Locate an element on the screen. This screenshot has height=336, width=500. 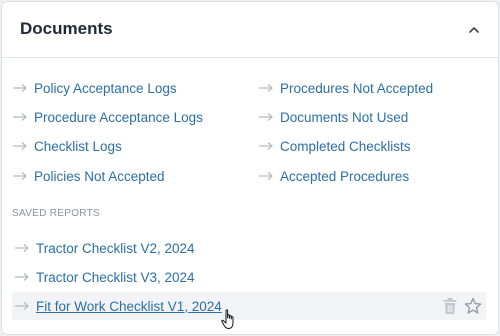
row-actions is located at coordinates (462, 306).